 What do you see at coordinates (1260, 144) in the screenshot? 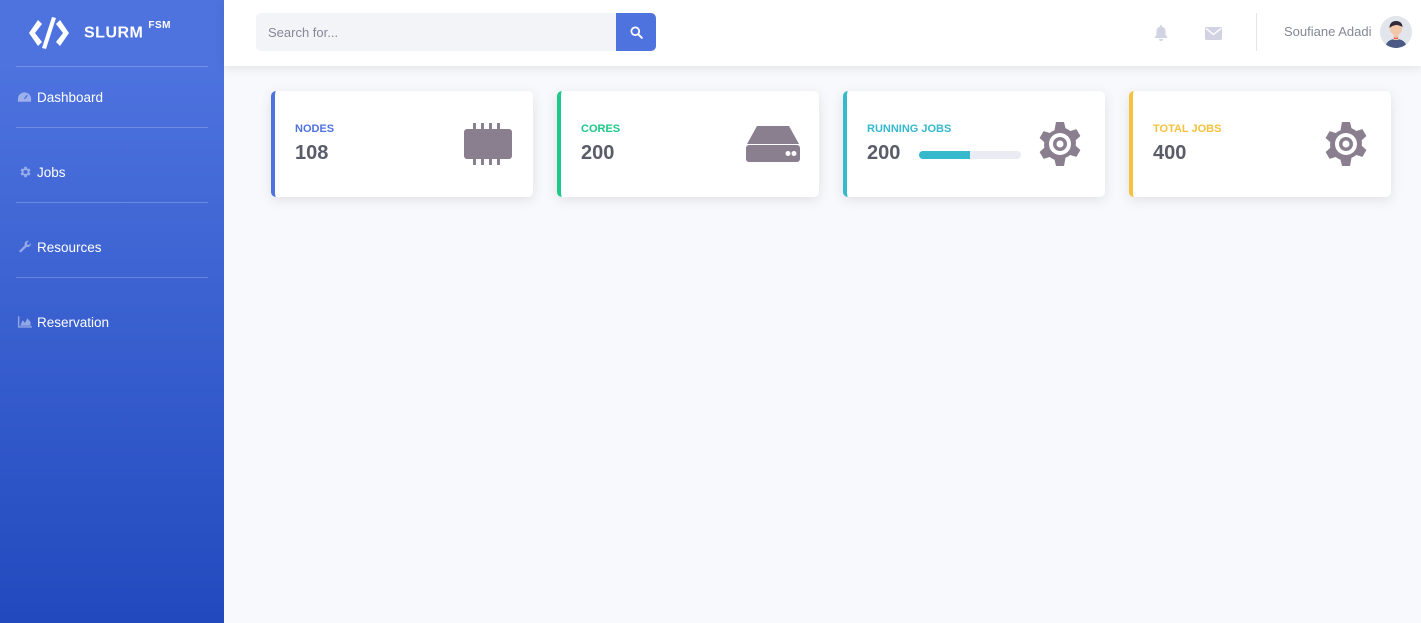
I see `total-jobs-card: TOTAL JOBS 400` at bounding box center [1260, 144].